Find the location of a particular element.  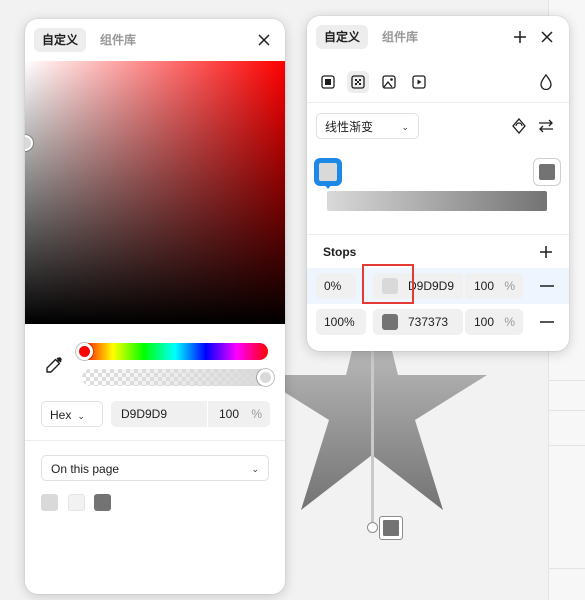

stop-marker-pointer is located at coordinates (328, 186).